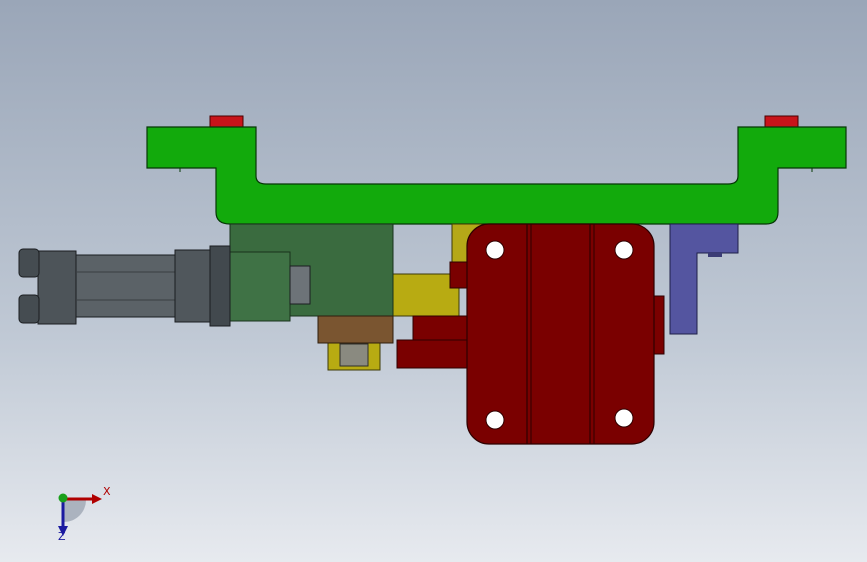  What do you see at coordinates (624, 250) in the screenshot?
I see `mount-hole-top-right` at bounding box center [624, 250].